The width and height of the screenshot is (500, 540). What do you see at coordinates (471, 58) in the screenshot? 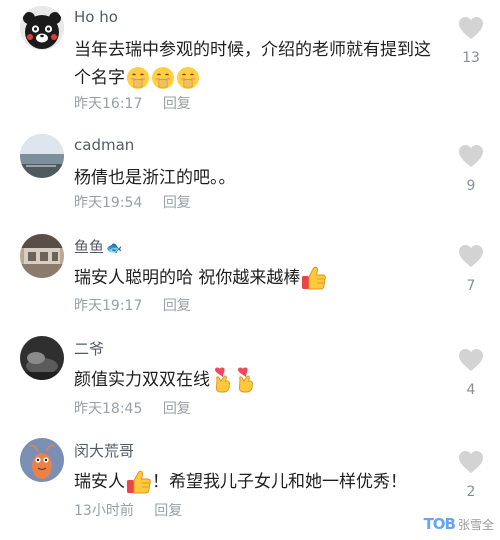
I see `like-count: 13` at bounding box center [471, 58].